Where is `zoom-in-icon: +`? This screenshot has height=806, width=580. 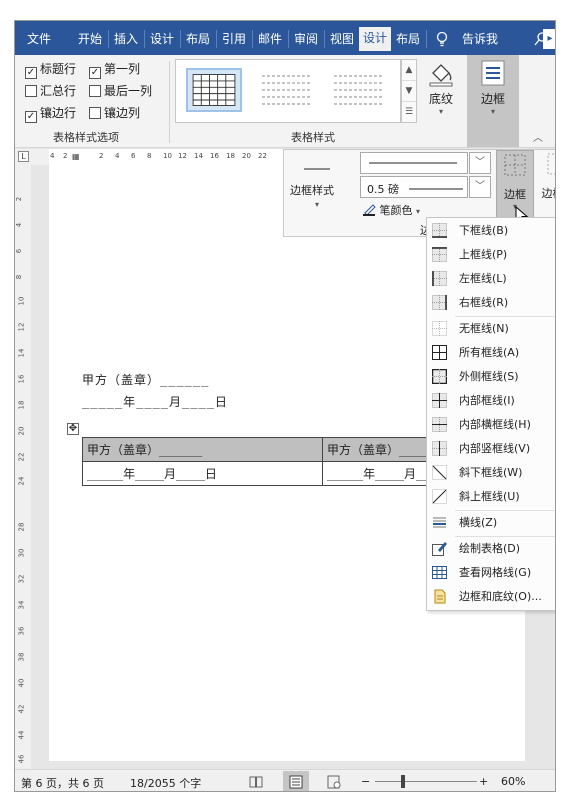 zoom-in-icon: + is located at coordinates (483, 781).